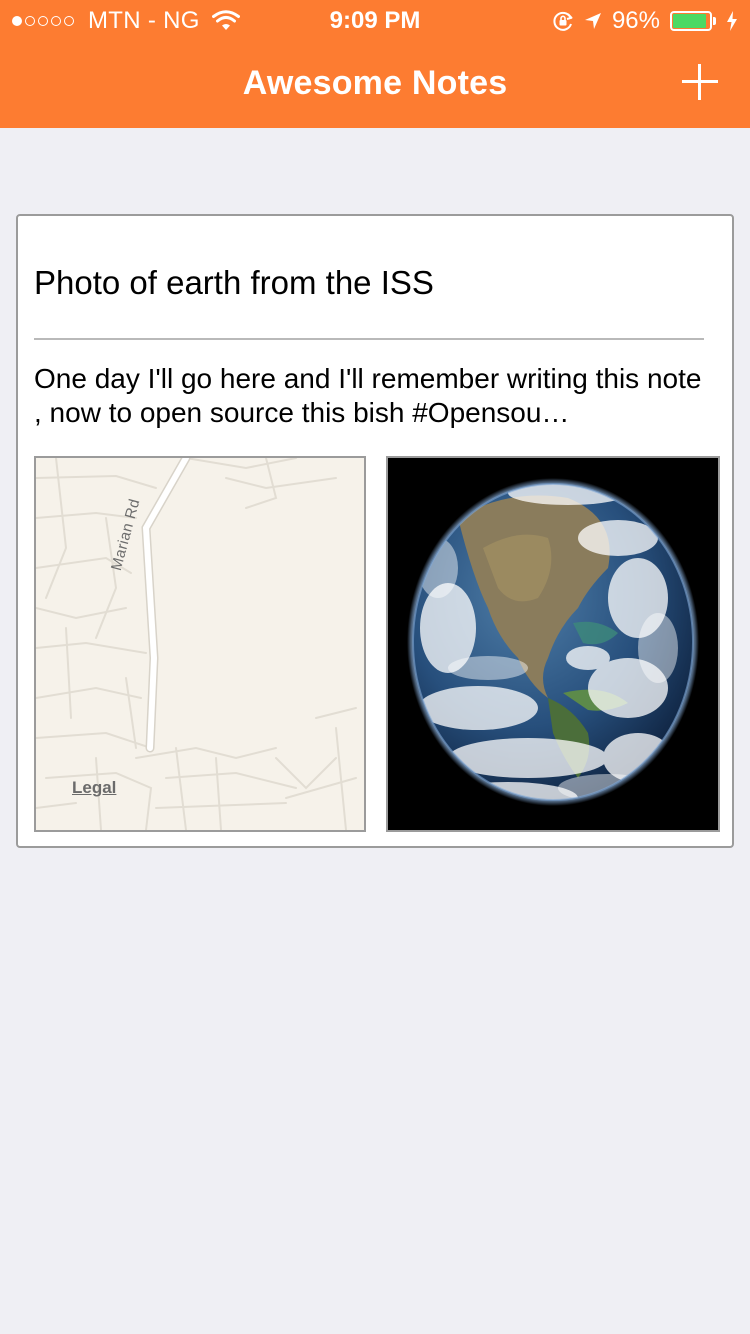 The image size is (750, 1334). I want to click on charging-bolt-icon, so click(732, 21).